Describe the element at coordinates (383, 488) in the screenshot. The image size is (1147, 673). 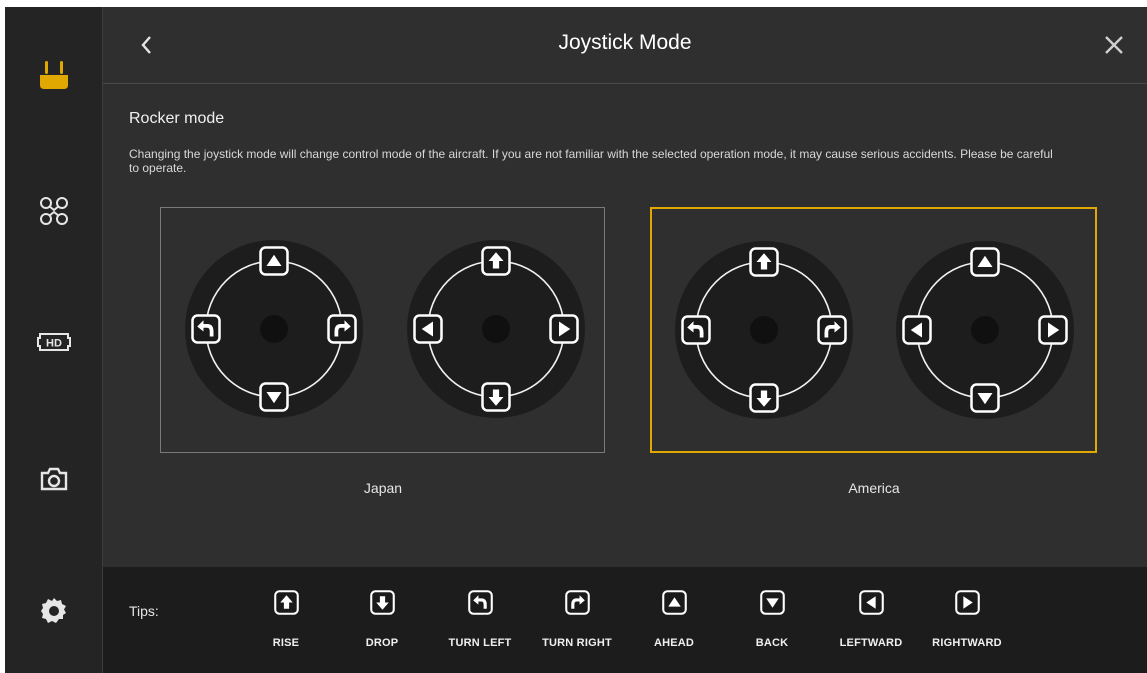
I see `mode-label-japan: Japan` at that location.